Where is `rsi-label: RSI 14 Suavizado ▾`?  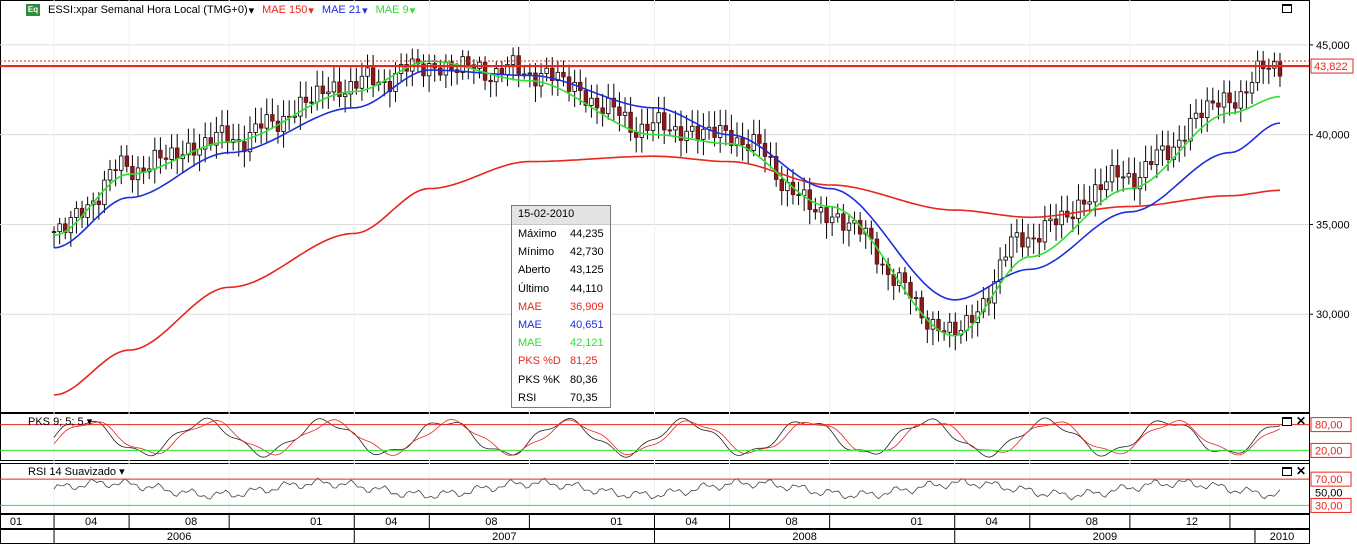 rsi-label: RSI 14 Suavizado ▾ is located at coordinates (76, 471).